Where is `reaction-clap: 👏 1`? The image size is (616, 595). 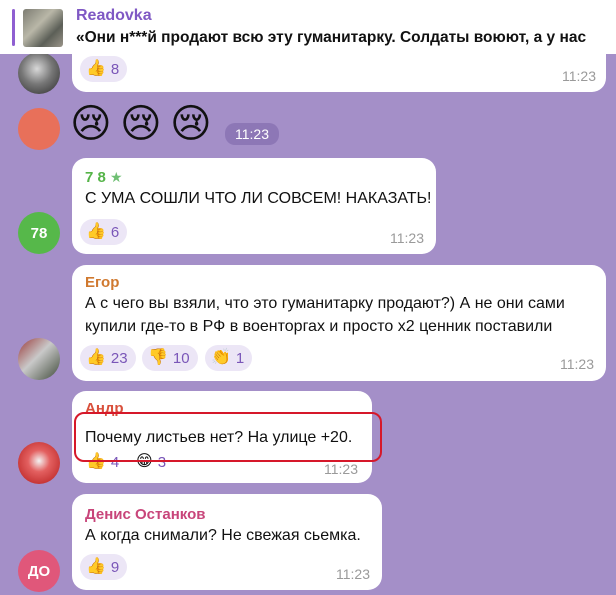
reaction-clap: 👏 1 is located at coordinates (229, 358).